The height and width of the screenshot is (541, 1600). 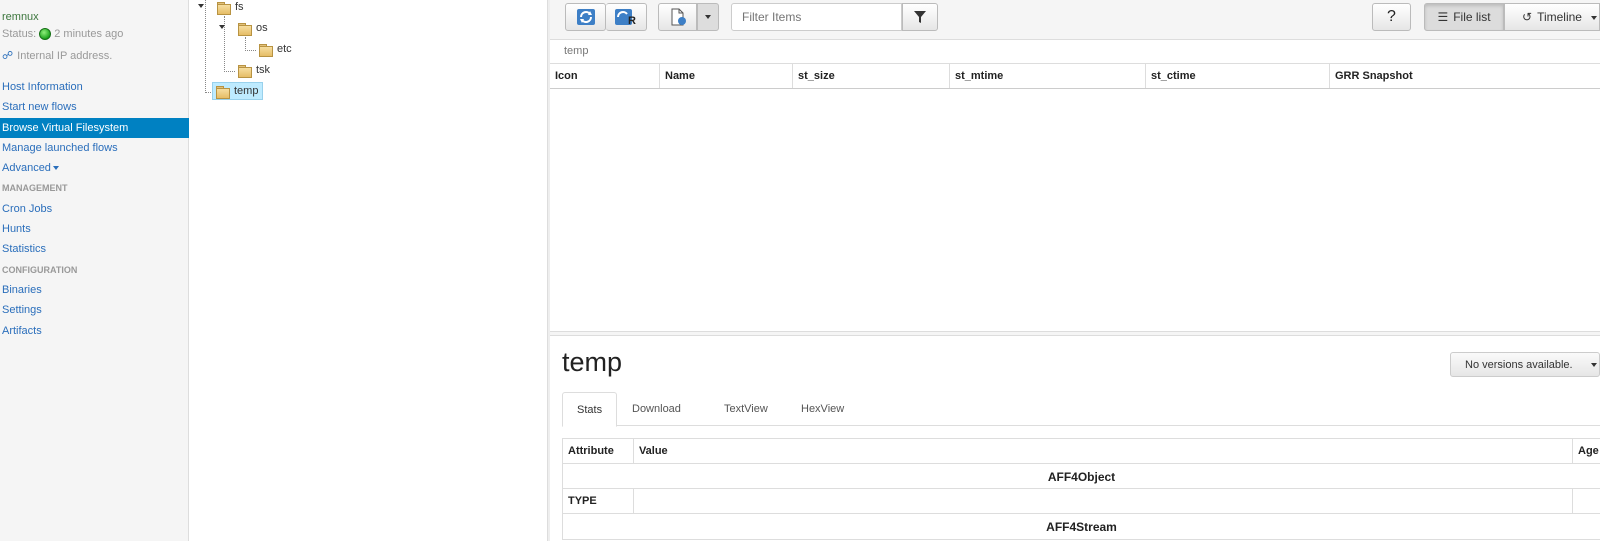 I want to click on column-header-snapshot: GRR Snapshot, so click(x=1465, y=76).